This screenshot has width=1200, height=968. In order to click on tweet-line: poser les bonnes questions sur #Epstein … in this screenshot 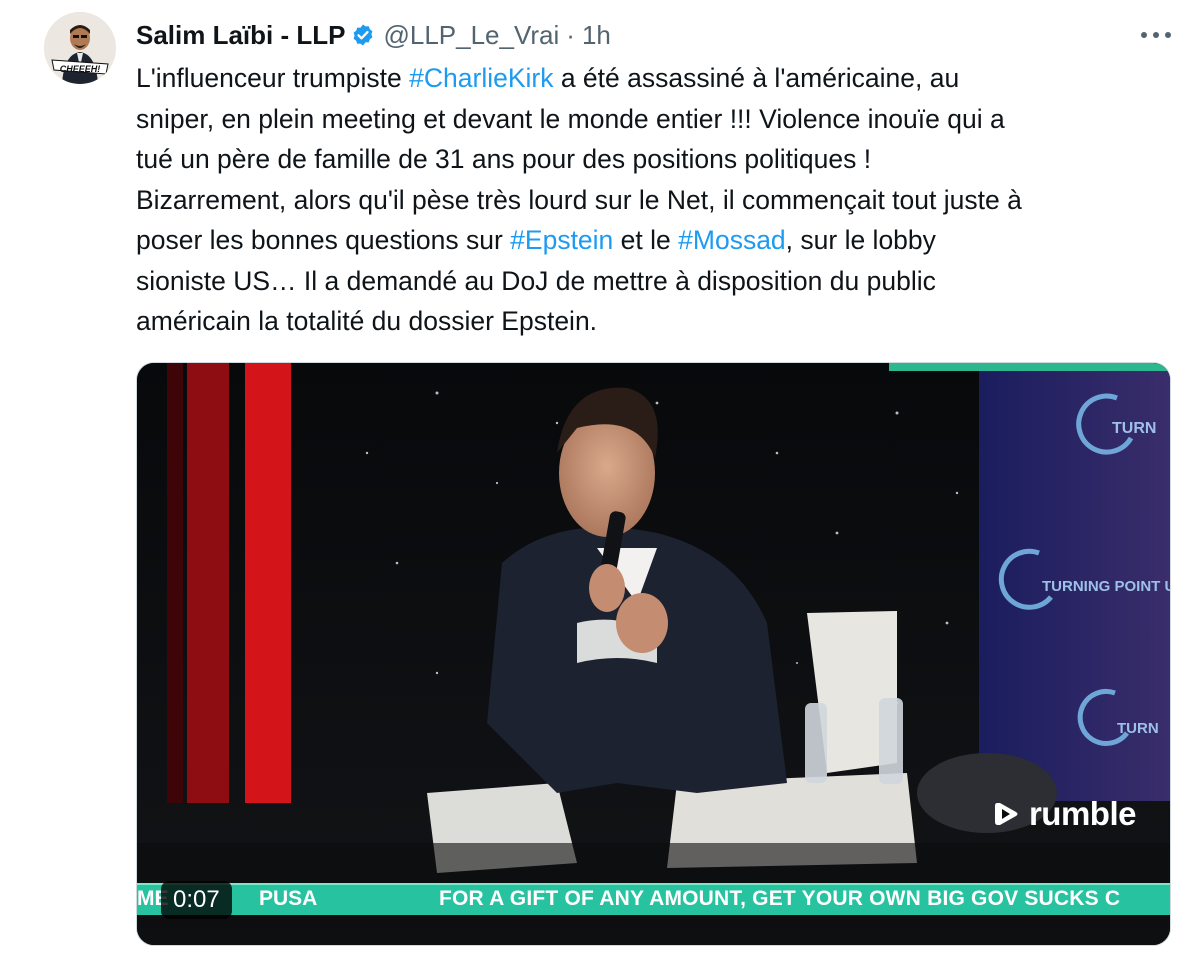, I will do `click(656, 240)`.